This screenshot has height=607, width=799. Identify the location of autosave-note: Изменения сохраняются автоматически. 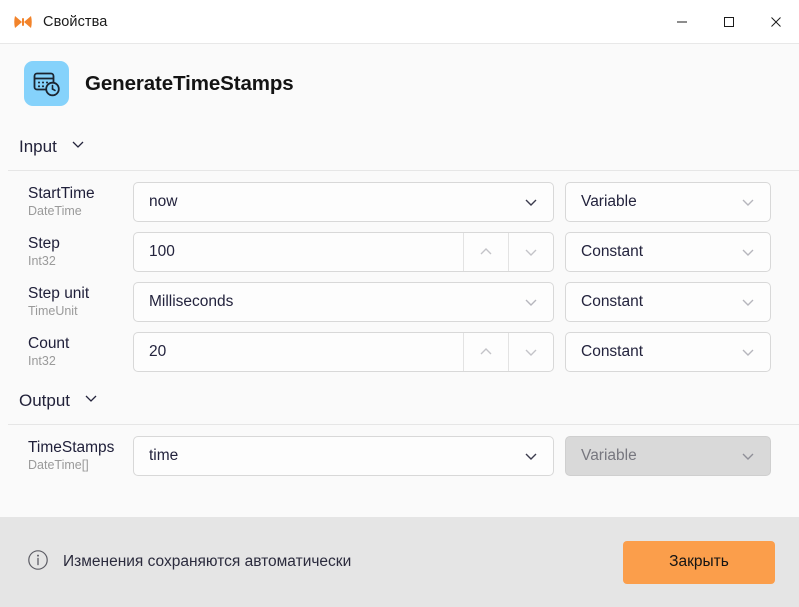
(189, 562).